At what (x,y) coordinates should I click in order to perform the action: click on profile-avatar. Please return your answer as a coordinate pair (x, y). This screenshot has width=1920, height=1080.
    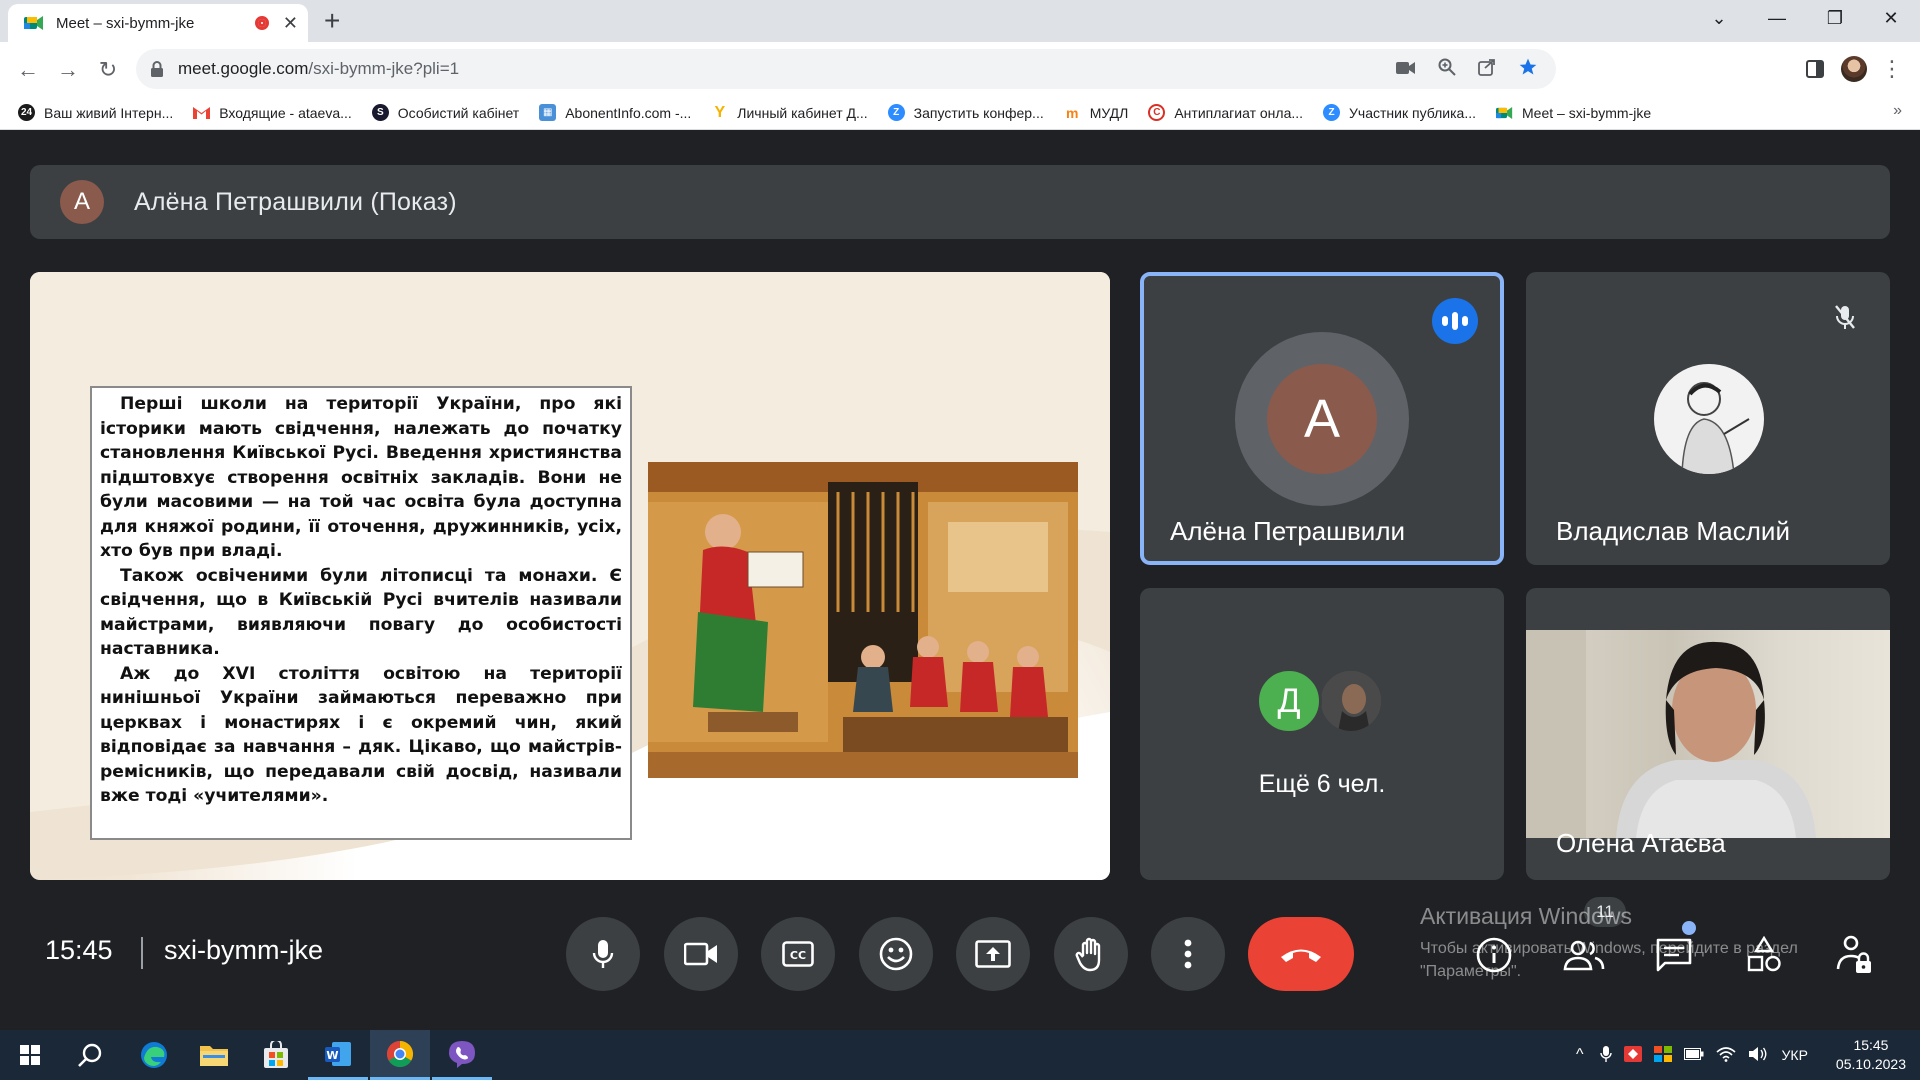
    Looking at the image, I should click on (1854, 69).